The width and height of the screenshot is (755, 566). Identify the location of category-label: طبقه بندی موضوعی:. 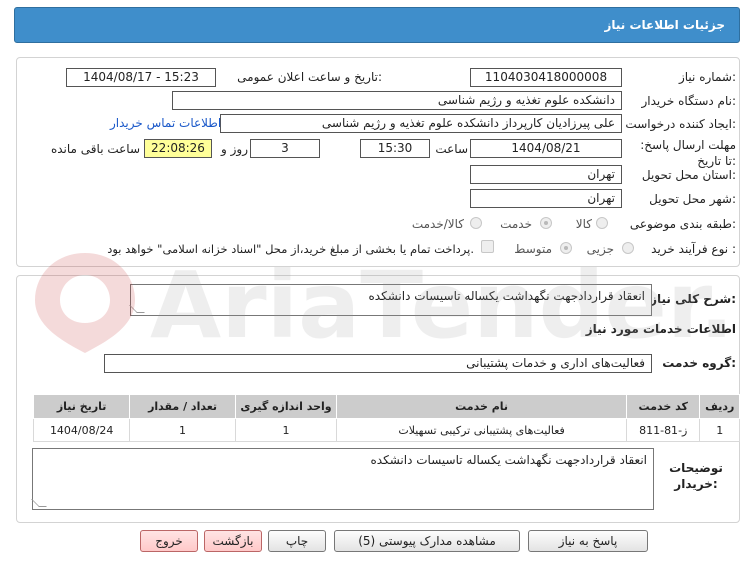
(682, 224).